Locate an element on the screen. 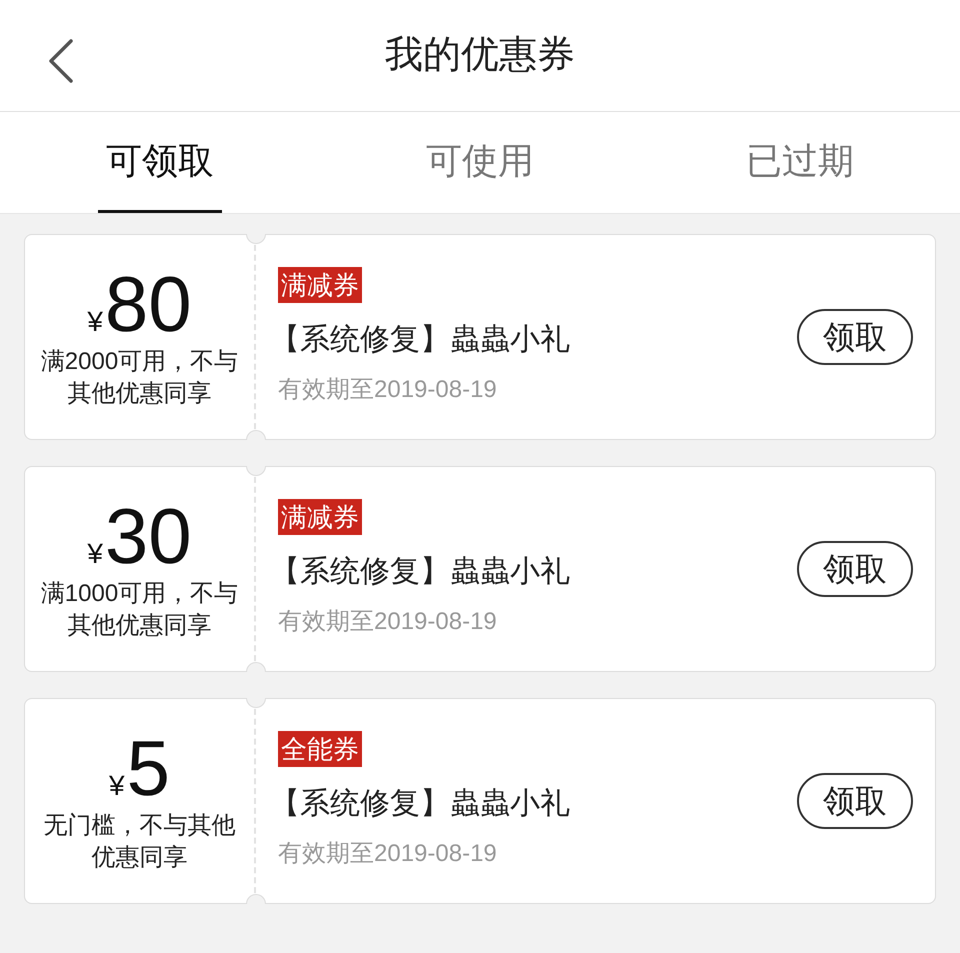 The image size is (960, 953). coupon-amount: 80 is located at coordinates (148, 304).